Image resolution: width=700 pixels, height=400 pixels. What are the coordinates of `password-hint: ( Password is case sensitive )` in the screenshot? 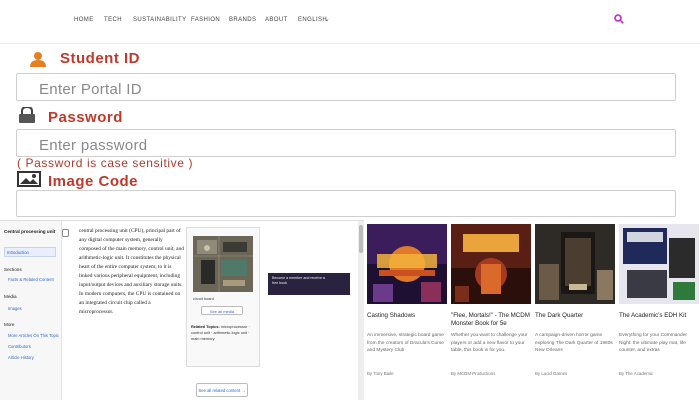 It's located at (105, 163).